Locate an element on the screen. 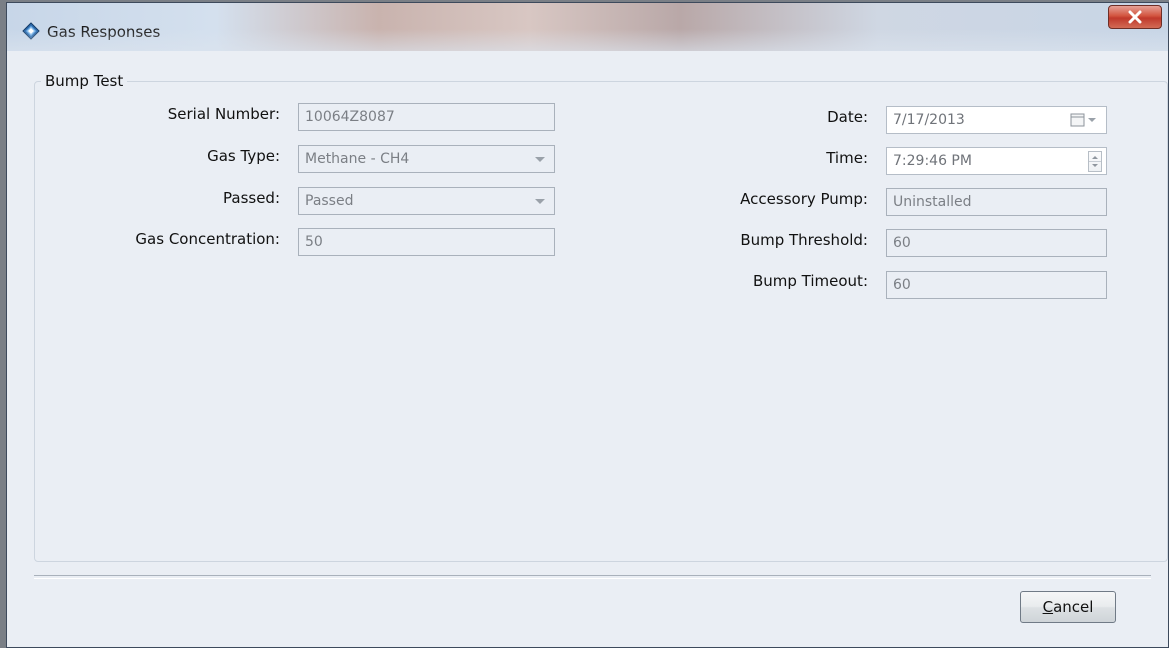 This screenshot has height=648, width=1169. cancel-mnemonic: C is located at coordinates (1048, 607).